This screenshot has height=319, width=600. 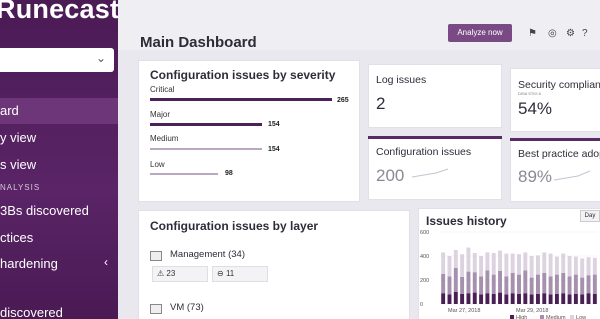 What do you see at coordinates (16, 237) in the screenshot?
I see `sidebar-item-best-practices: ctices` at bounding box center [16, 237].